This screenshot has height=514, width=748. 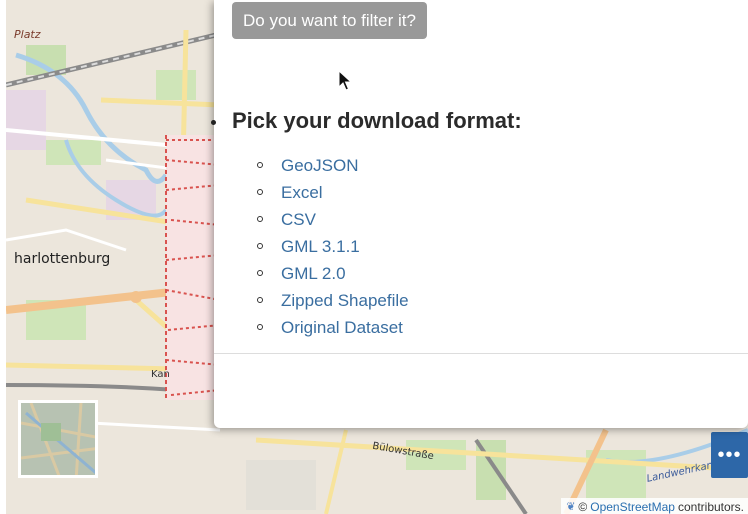 I want to click on format-link-geojson: GeoJSON, so click(x=319, y=166).